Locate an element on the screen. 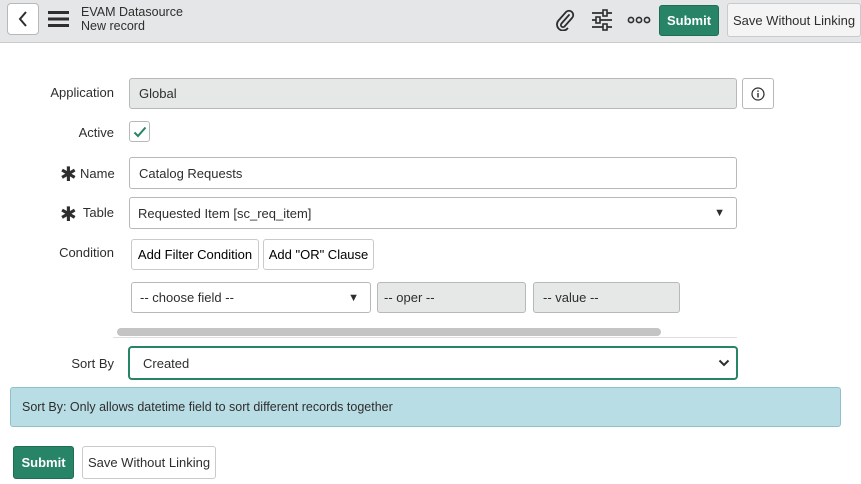 The width and height of the screenshot is (861, 484). paperclip-icon is located at coordinates (565, 20).